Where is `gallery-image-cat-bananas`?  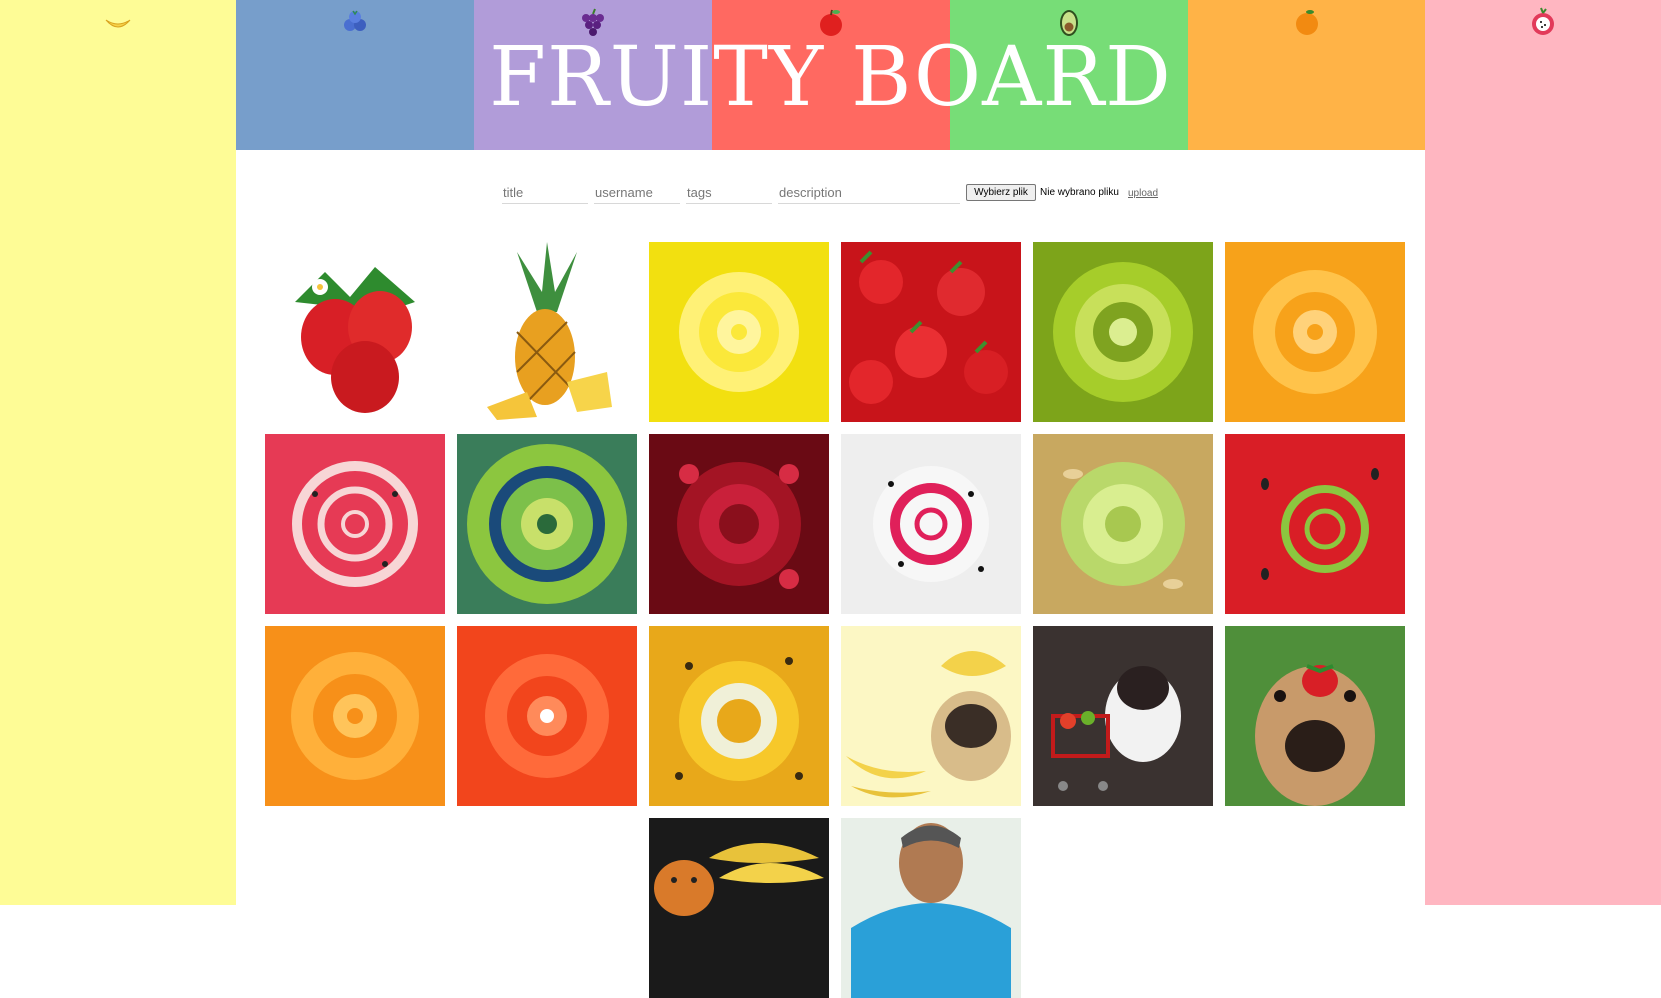
gallery-image-cat-bananas is located at coordinates (739, 908).